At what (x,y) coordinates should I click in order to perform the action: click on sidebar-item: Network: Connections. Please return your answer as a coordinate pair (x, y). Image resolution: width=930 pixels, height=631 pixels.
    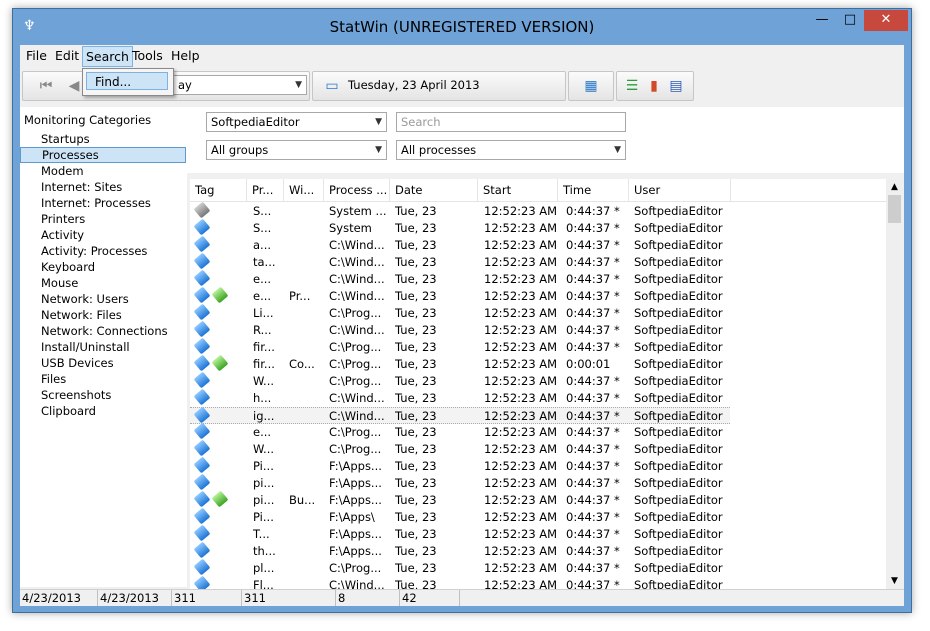
    Looking at the image, I should click on (103, 331).